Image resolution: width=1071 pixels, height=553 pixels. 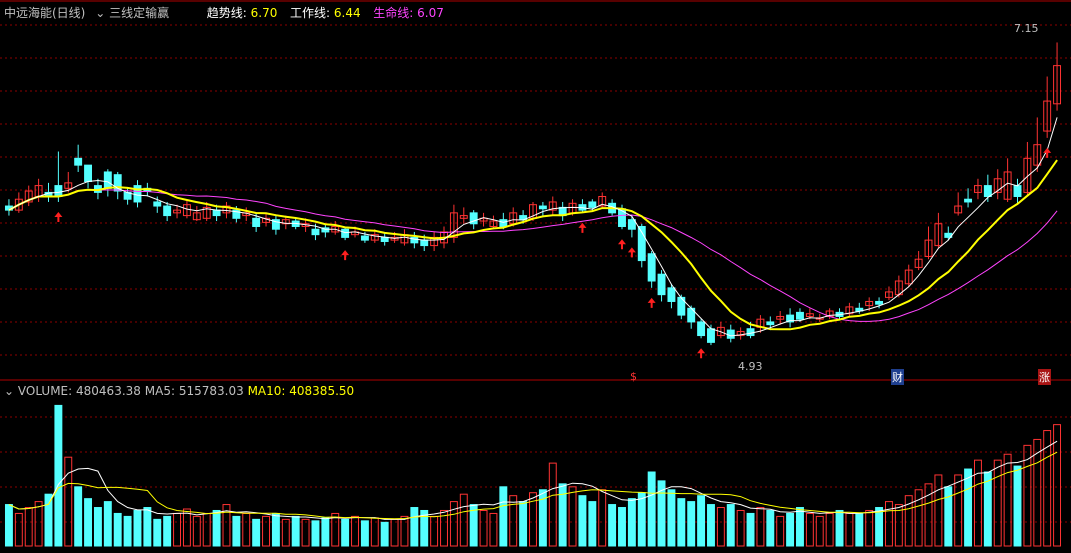 I want to click on volume-label: VOLUME:, so click(x=45, y=391).